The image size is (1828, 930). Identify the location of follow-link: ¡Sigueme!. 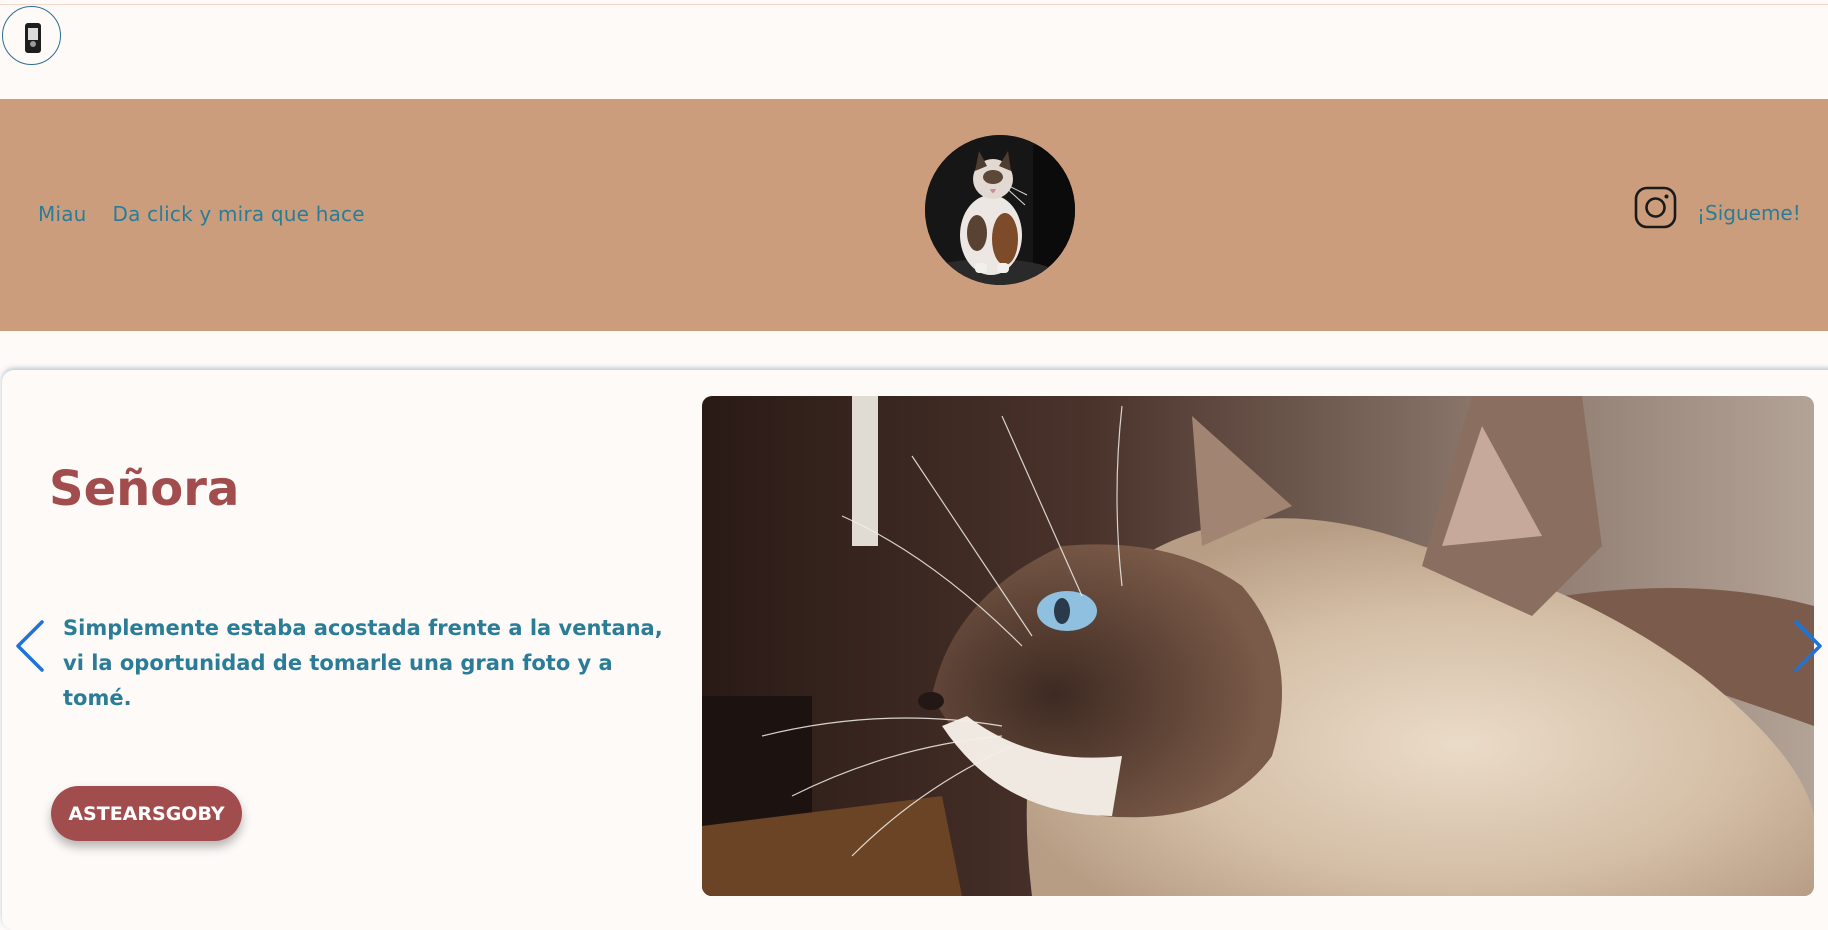
(1749, 213).